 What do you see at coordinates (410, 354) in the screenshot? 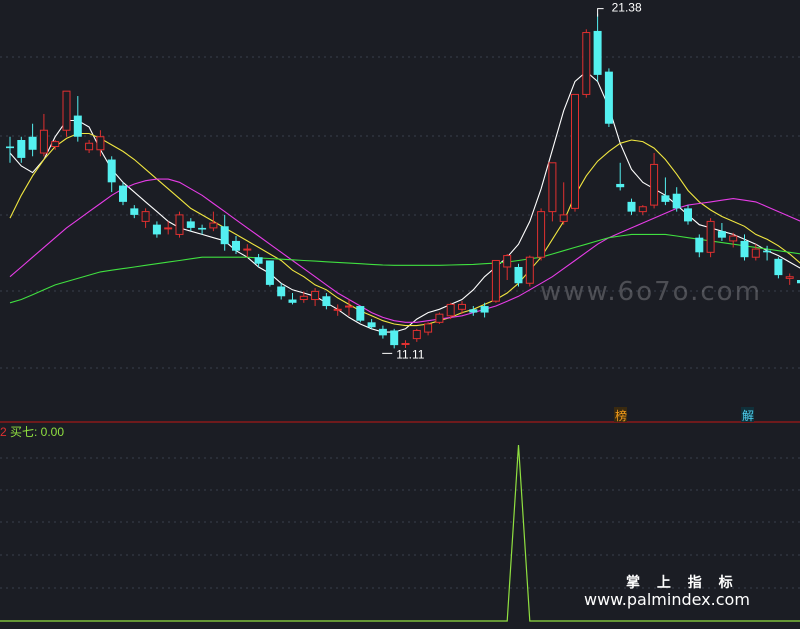
I see `low-label: 11.11` at bounding box center [410, 354].